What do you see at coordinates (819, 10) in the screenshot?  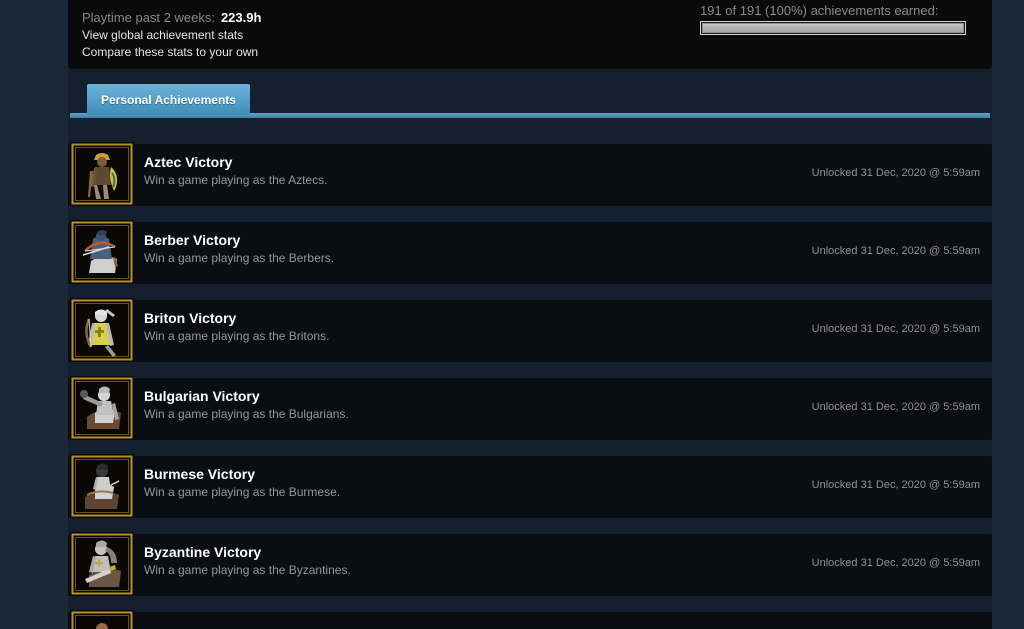 I see `achievements-earned-label: 191 of 191 (100%) achievements earned:` at bounding box center [819, 10].